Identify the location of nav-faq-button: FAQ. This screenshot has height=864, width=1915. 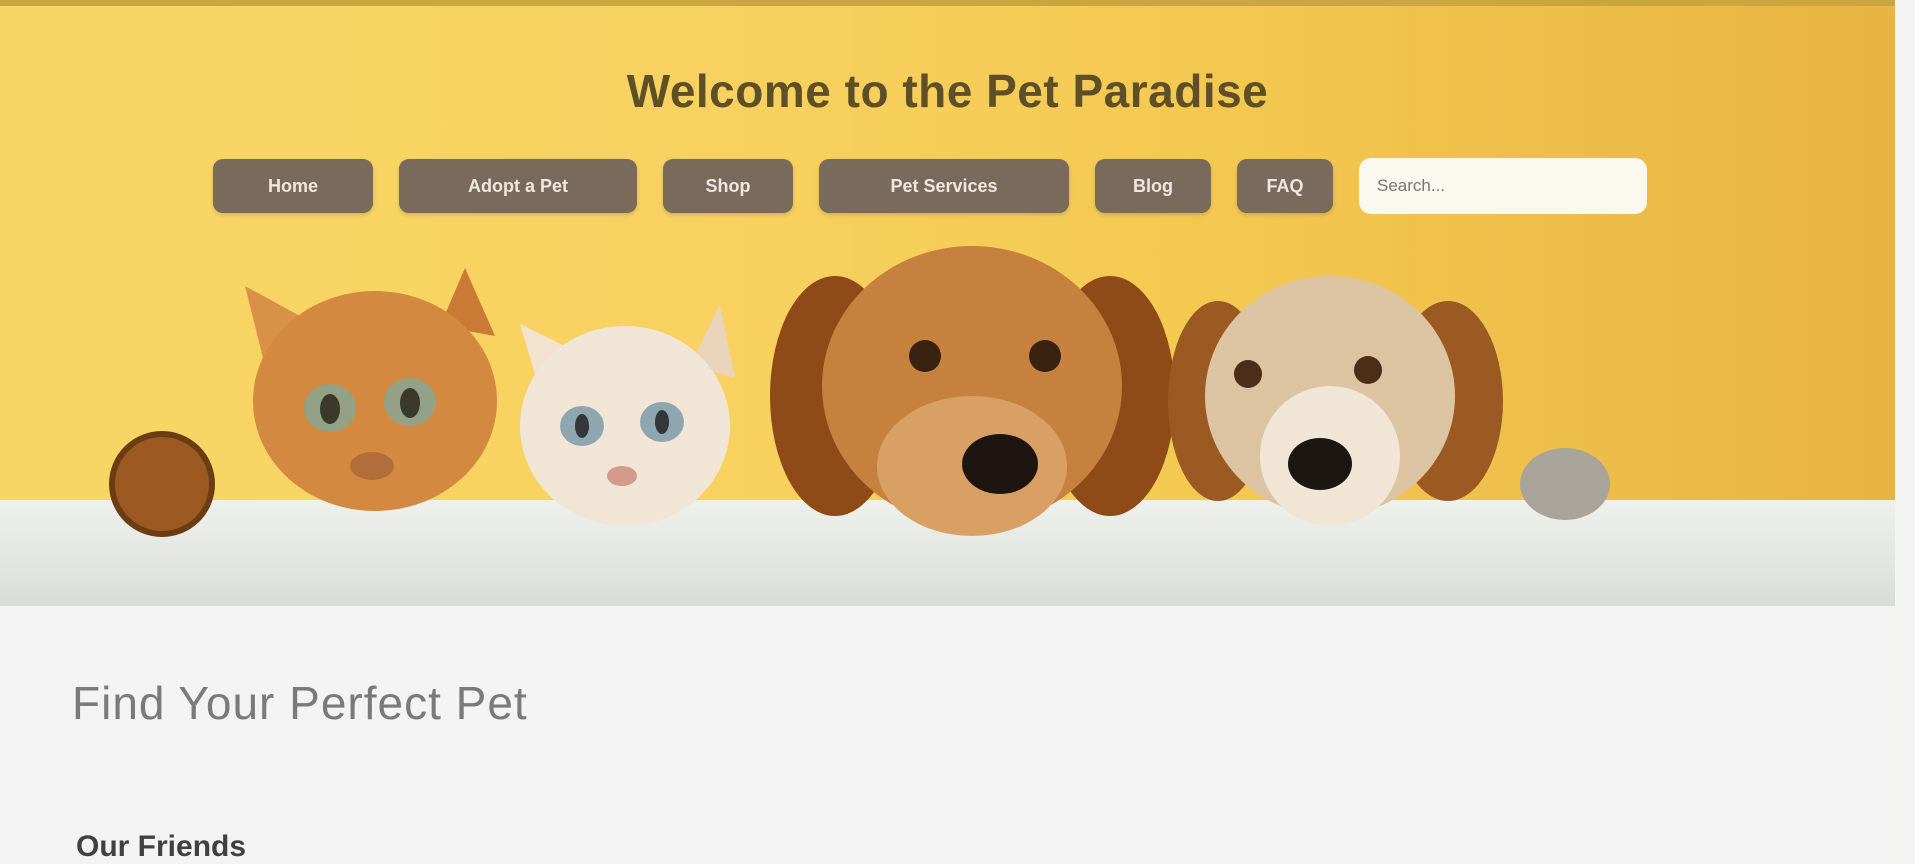
(1285, 186).